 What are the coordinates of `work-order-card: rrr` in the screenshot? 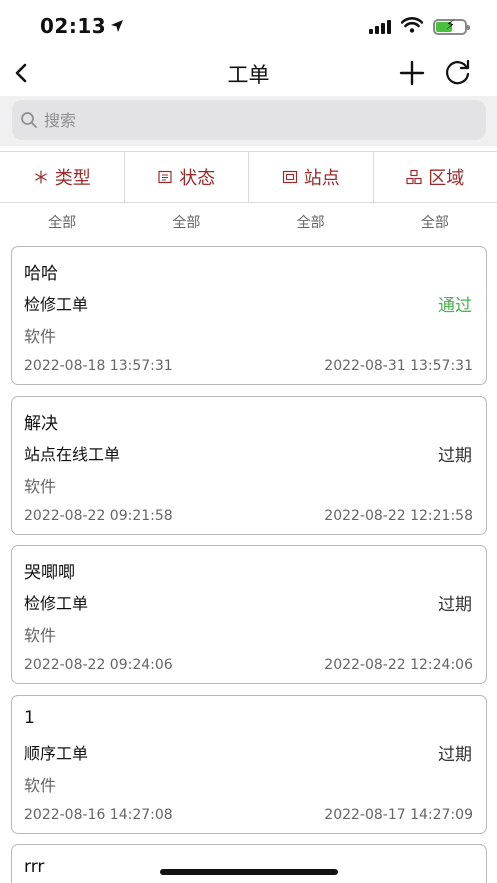 It's located at (249, 863).